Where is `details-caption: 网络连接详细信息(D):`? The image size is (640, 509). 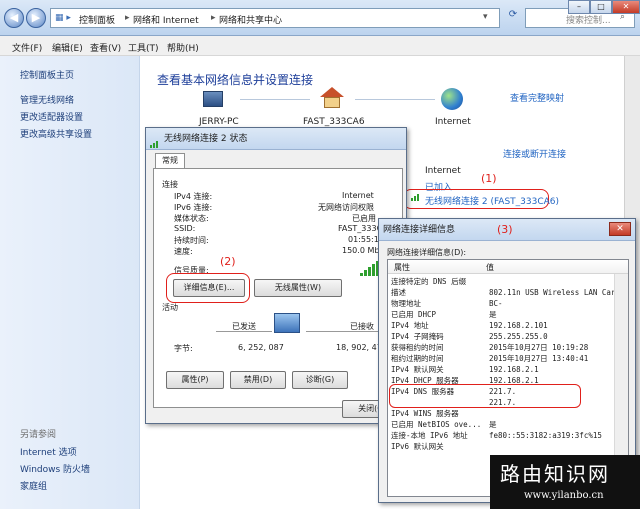
details-caption: 网络连接详细信息(D): is located at coordinates (427, 252).